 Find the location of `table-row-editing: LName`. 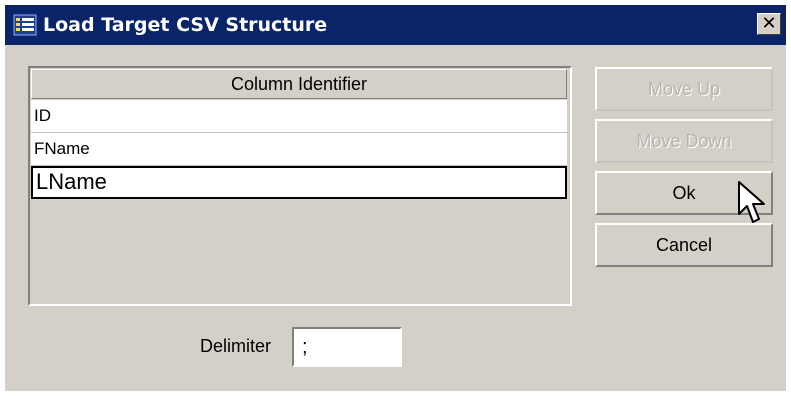

table-row-editing: LName is located at coordinates (299, 182).